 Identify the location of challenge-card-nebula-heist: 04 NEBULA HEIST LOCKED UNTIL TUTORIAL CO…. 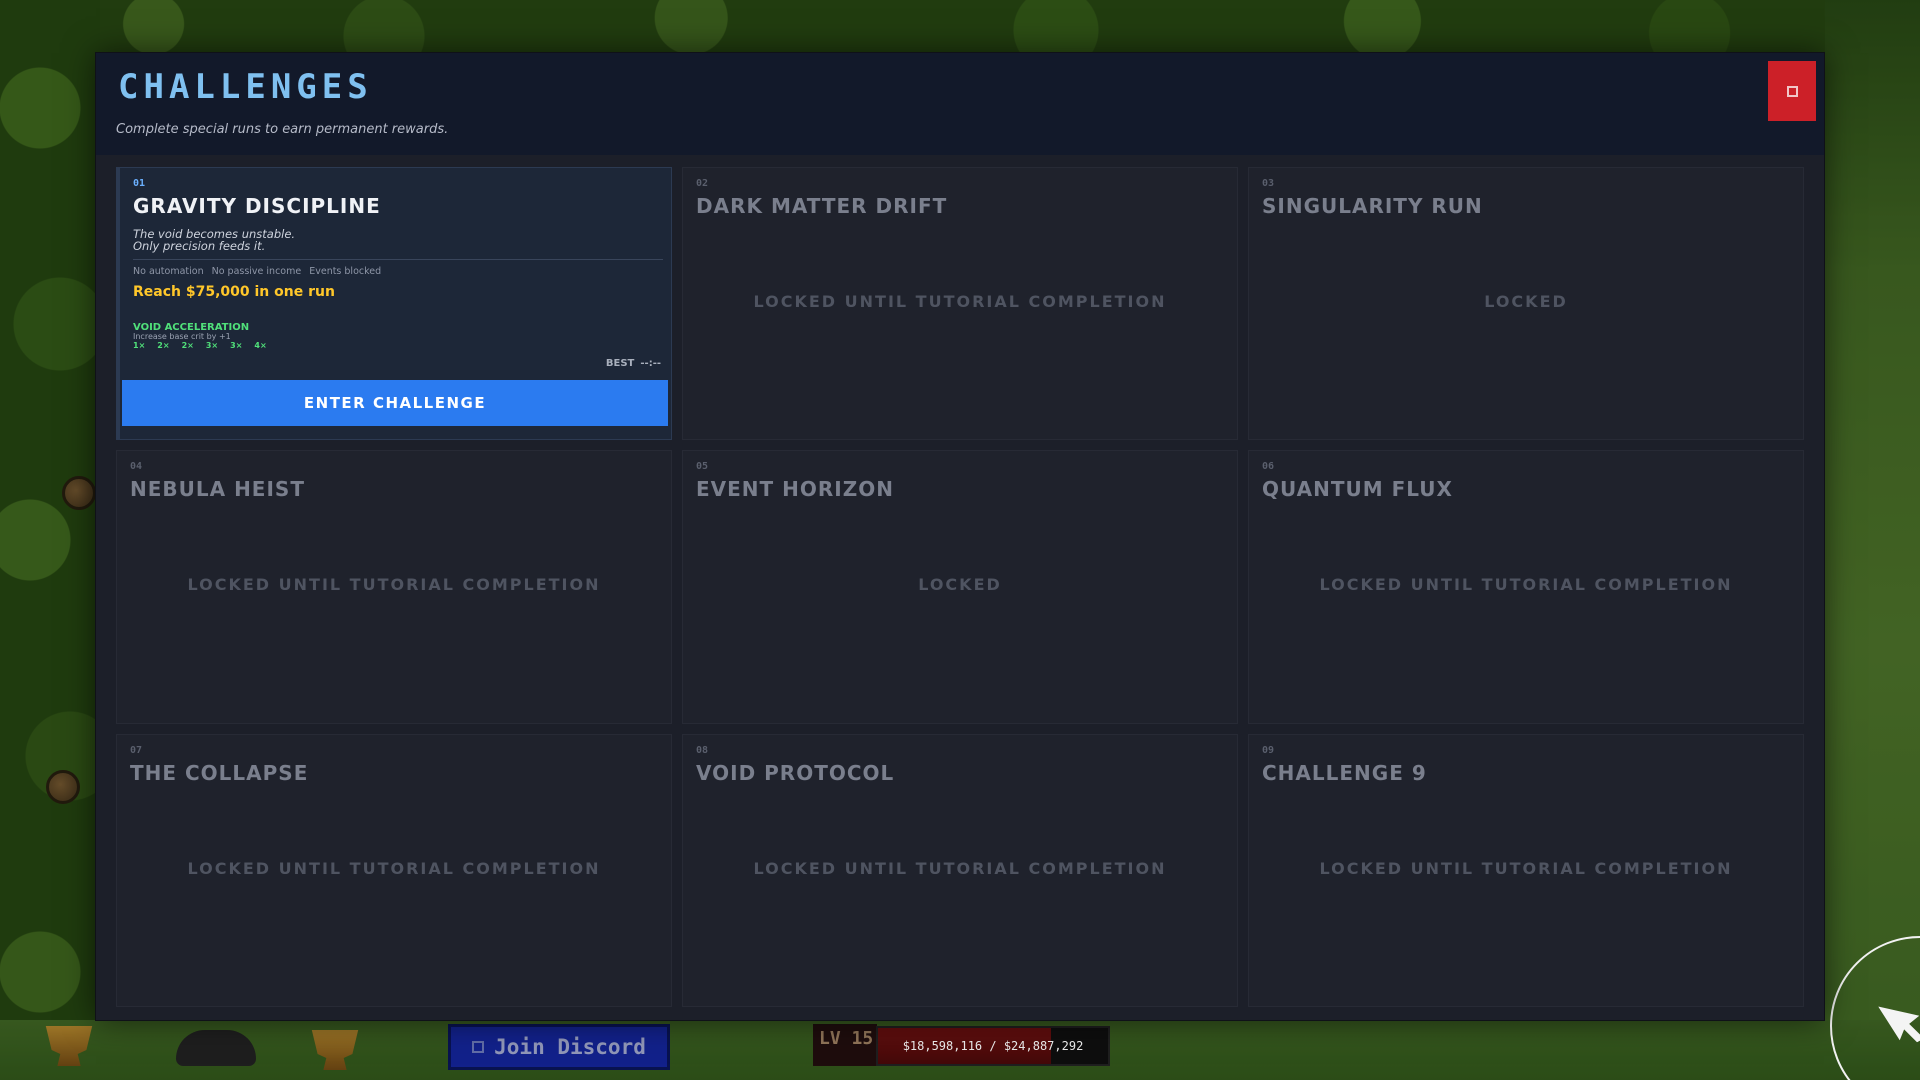
(394, 587).